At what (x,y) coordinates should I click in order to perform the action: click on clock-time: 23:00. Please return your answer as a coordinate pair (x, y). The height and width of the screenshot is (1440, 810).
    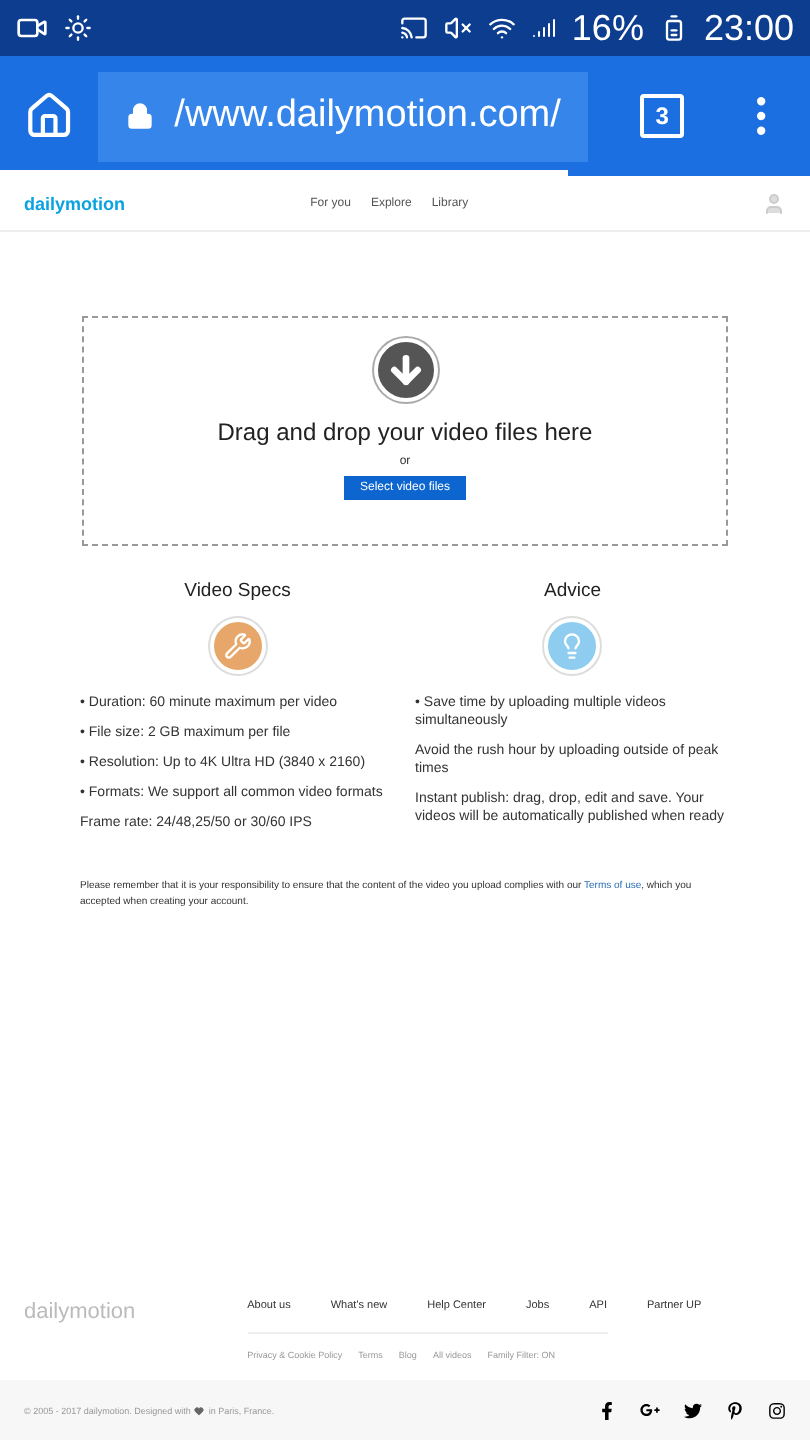
    Looking at the image, I should click on (748, 28).